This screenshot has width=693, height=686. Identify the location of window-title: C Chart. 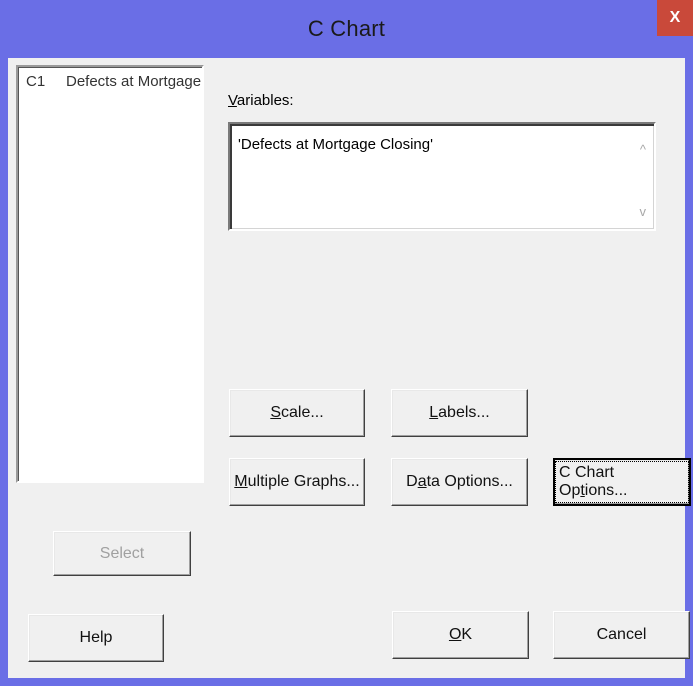
(346, 28).